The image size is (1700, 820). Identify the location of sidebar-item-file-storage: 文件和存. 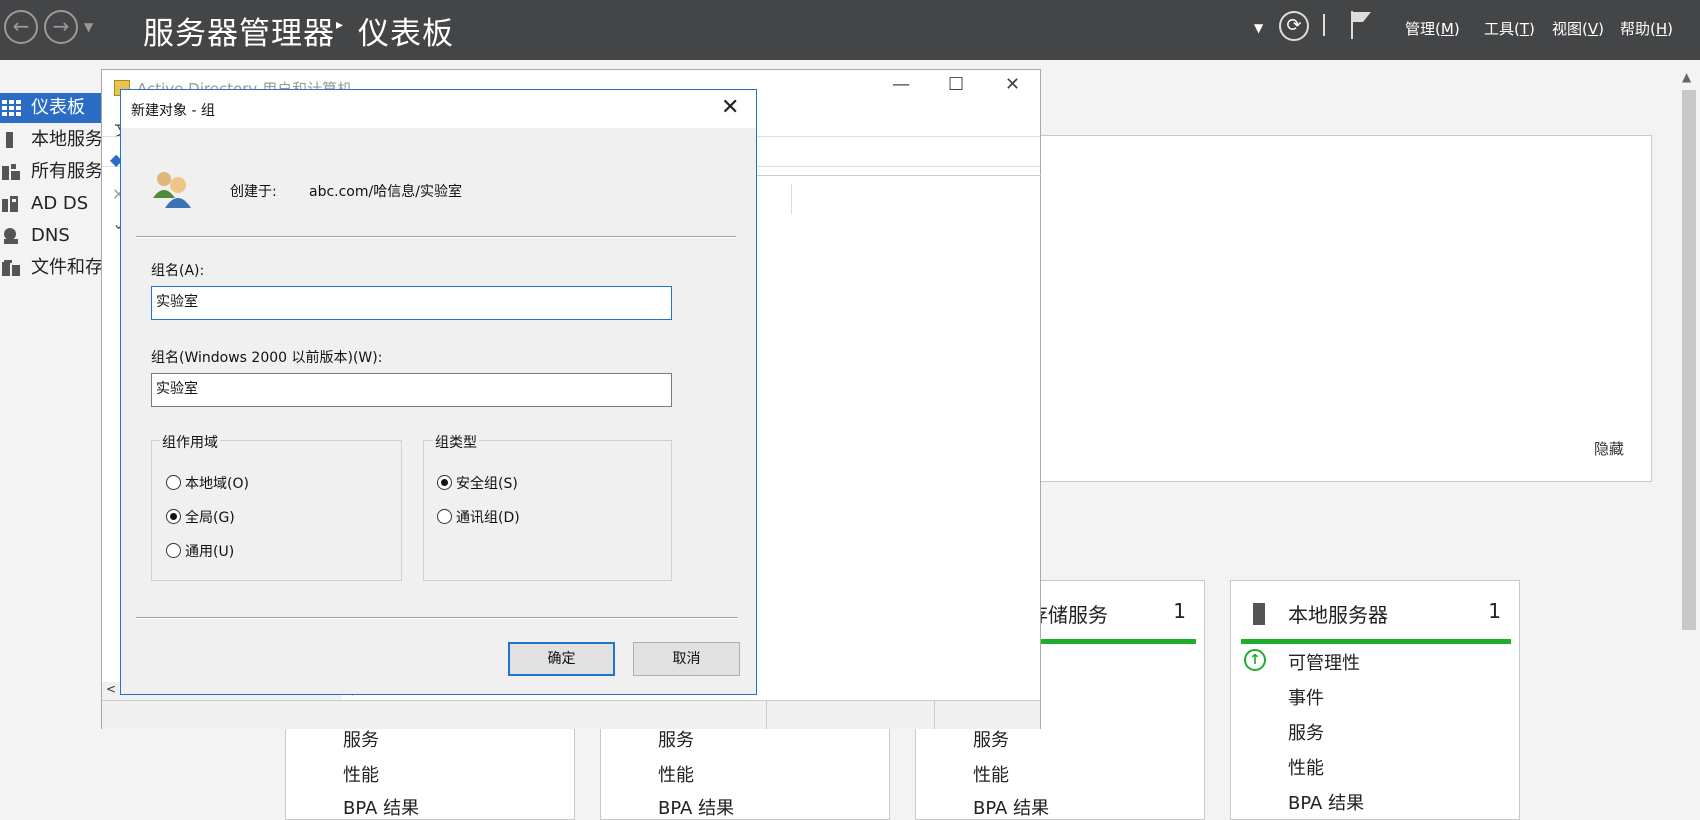
(55, 268).